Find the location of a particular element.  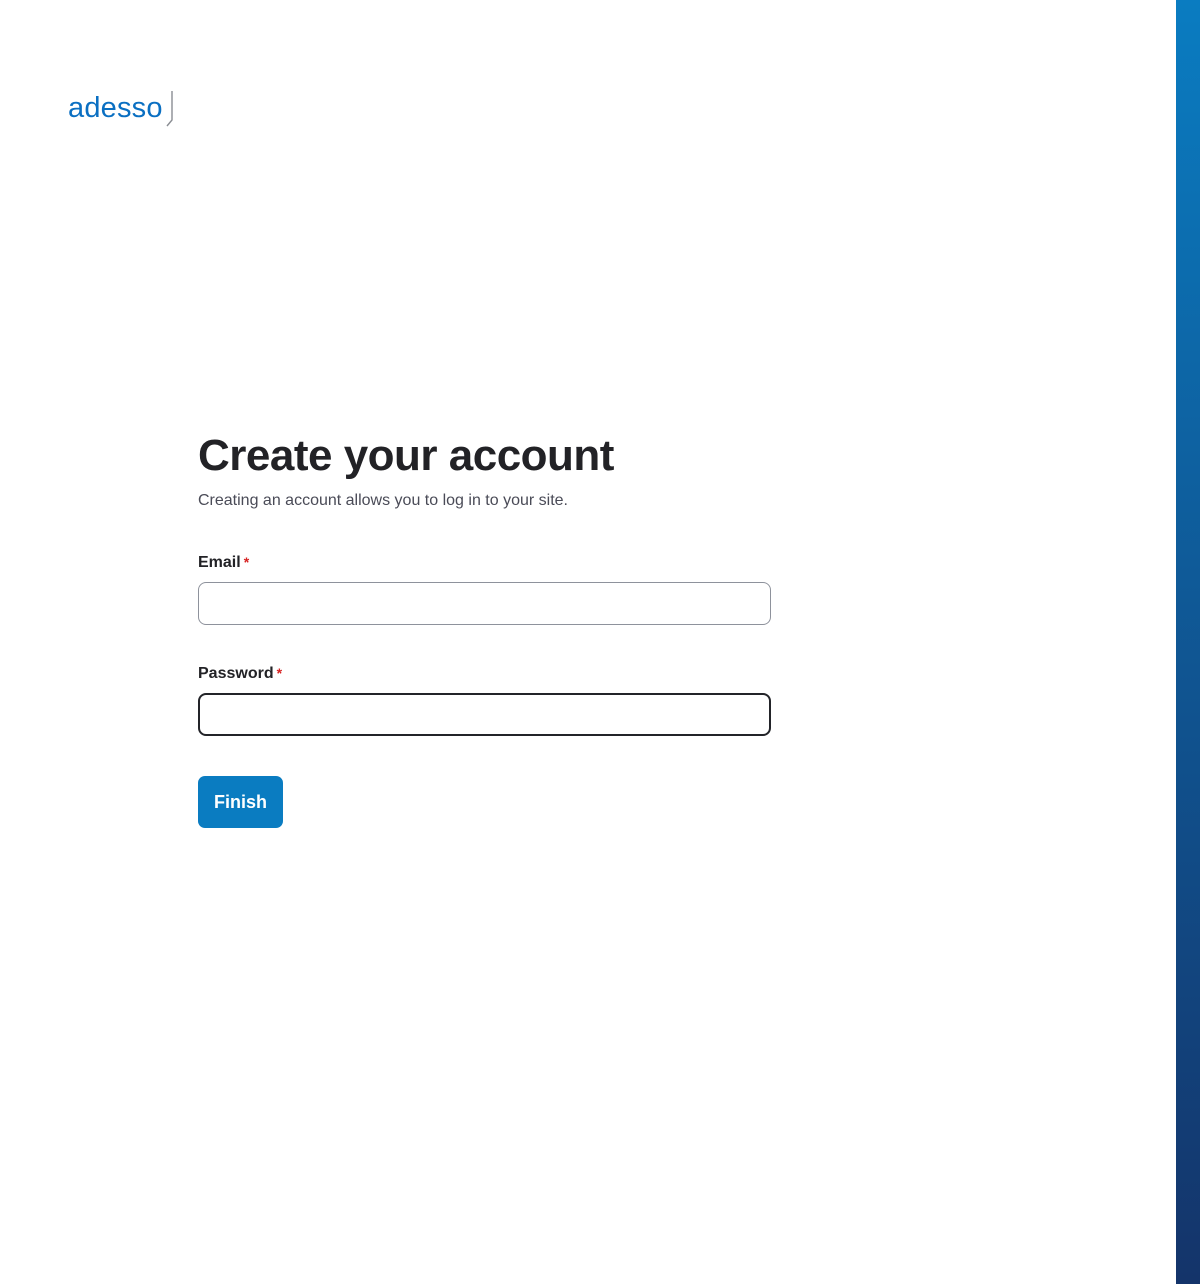

email-label: Email is located at coordinates (219, 562).